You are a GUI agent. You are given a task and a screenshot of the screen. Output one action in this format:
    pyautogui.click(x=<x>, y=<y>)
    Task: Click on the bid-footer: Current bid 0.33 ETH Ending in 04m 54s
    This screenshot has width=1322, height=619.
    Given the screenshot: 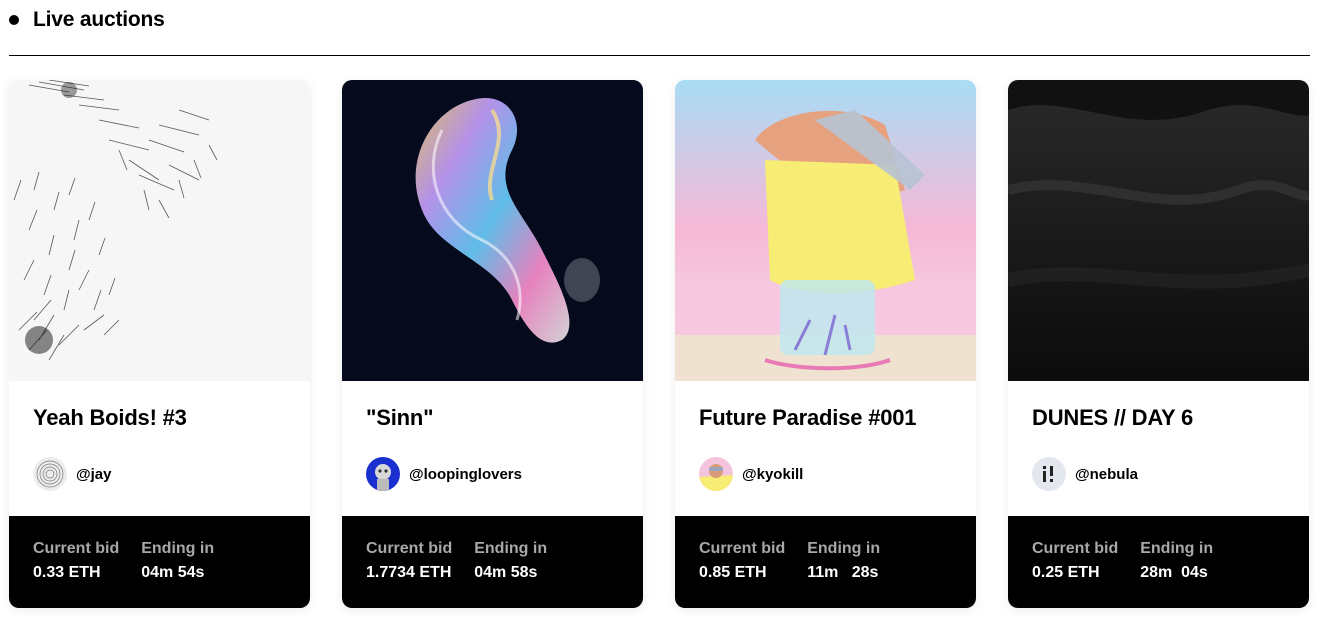 What is the action you would take?
    pyautogui.click(x=159, y=562)
    